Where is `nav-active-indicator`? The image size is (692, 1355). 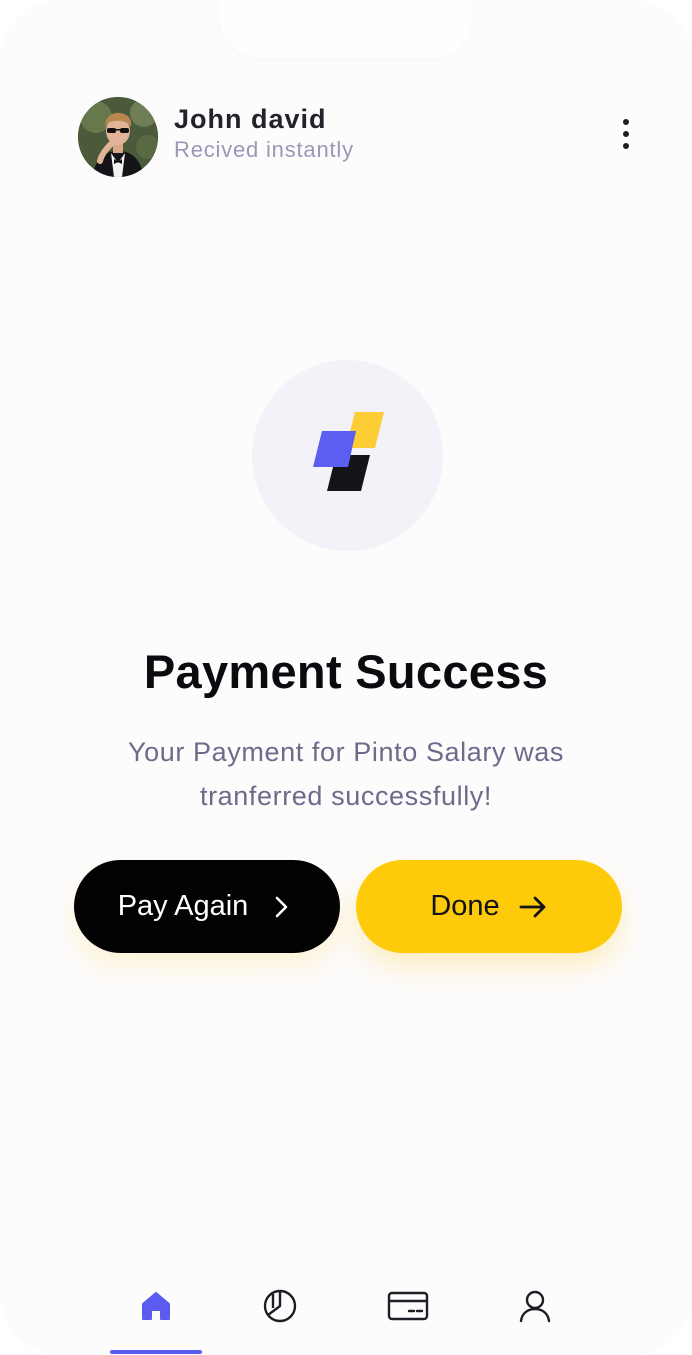 nav-active-indicator is located at coordinates (156, 1352).